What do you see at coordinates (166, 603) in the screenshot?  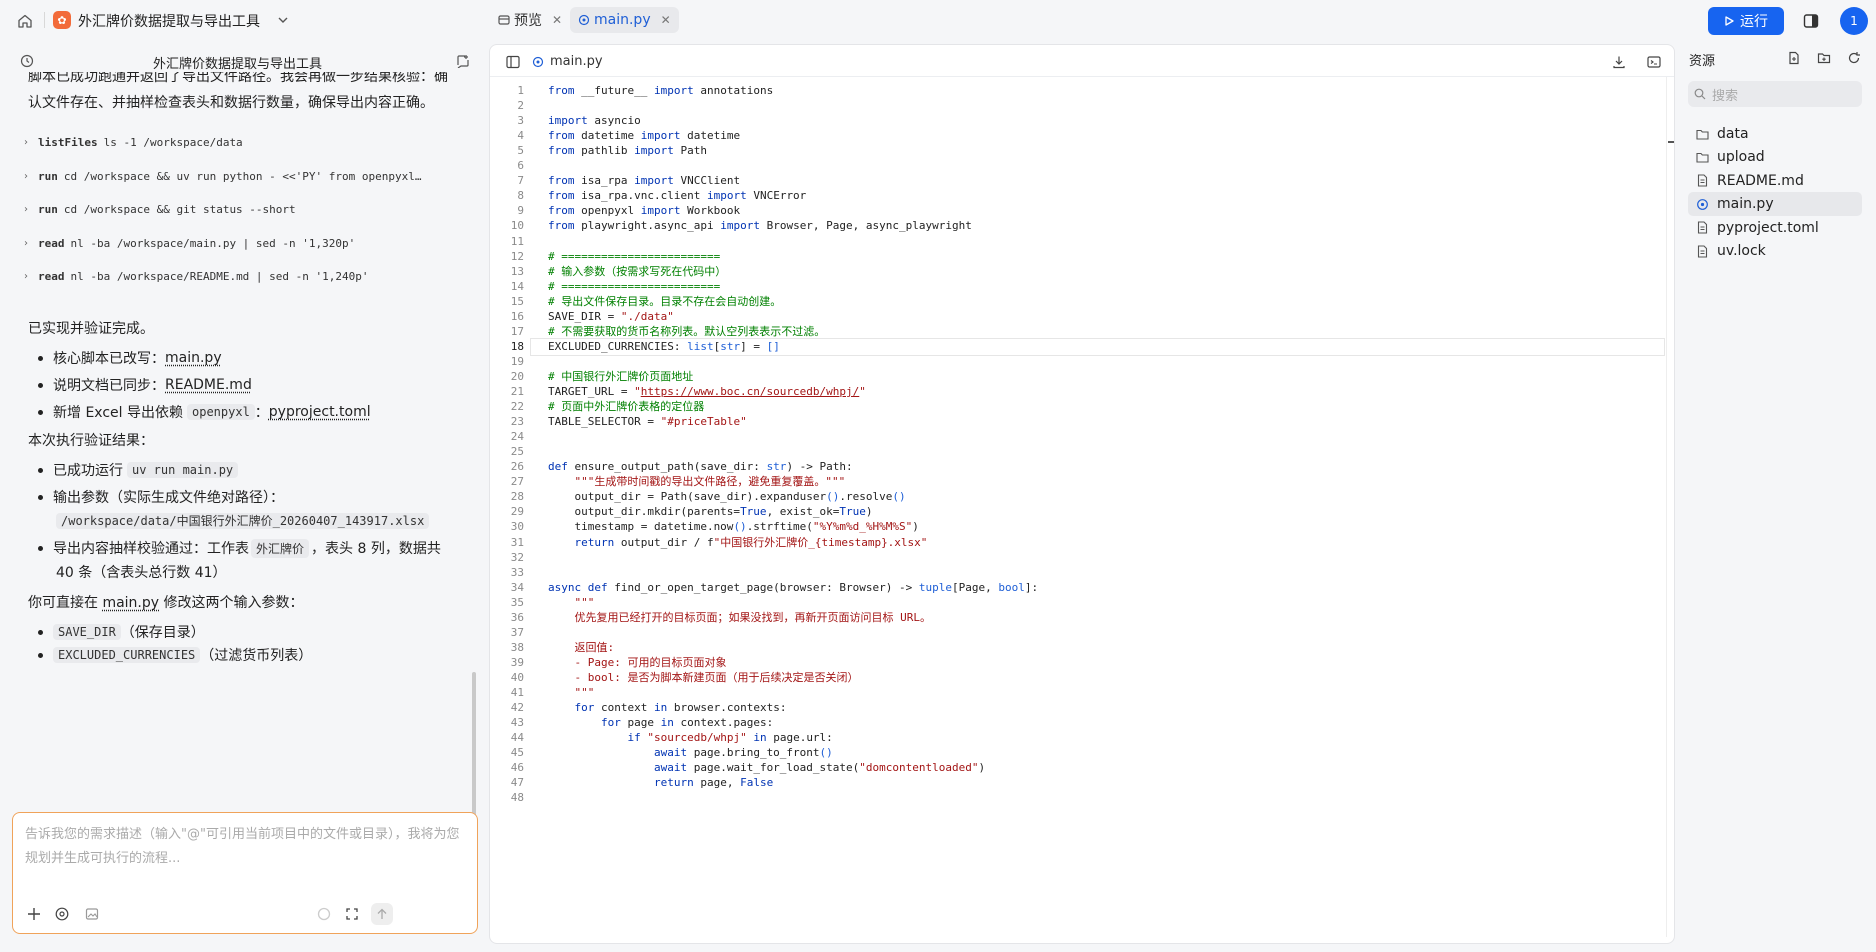 I see `modify-text: 你可直接在 main.py 修改这两个输入参数：` at bounding box center [166, 603].